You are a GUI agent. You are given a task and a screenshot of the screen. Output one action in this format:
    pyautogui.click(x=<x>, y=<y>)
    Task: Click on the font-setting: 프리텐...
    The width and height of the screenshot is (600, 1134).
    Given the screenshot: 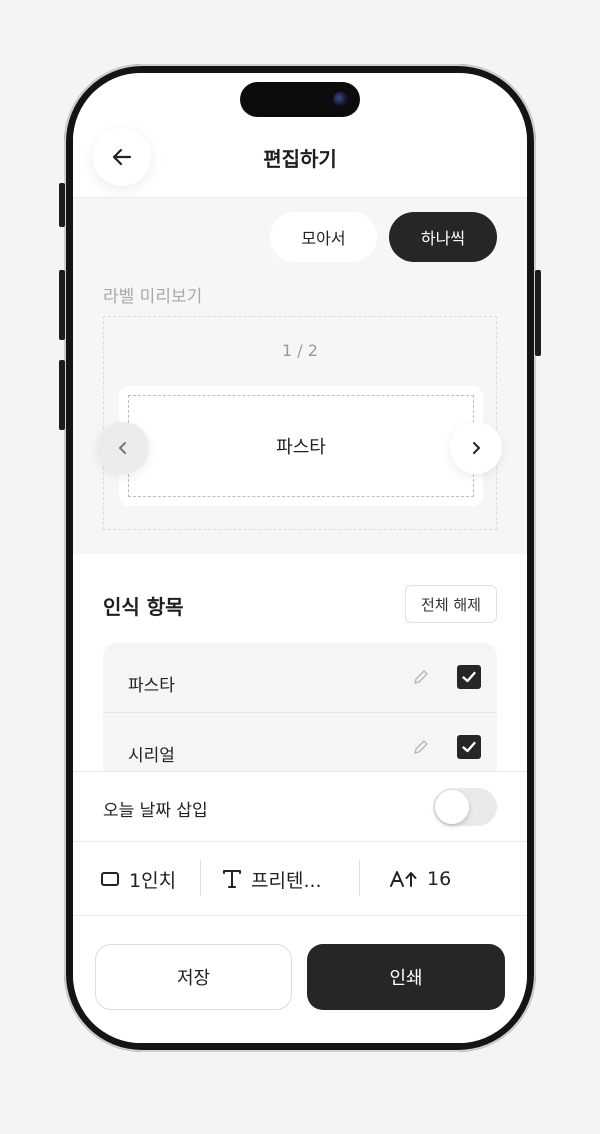 What is the action you would take?
    pyautogui.click(x=271, y=879)
    